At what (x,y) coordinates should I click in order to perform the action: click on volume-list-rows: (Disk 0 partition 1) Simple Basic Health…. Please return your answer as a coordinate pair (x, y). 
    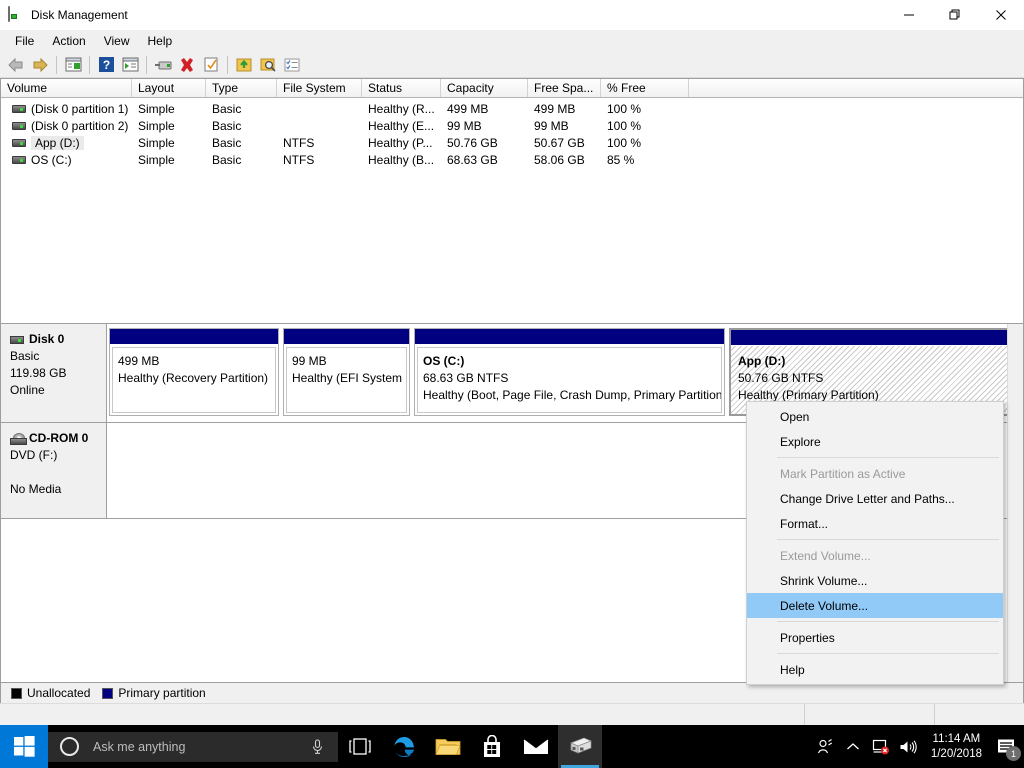
    Looking at the image, I should click on (512, 133).